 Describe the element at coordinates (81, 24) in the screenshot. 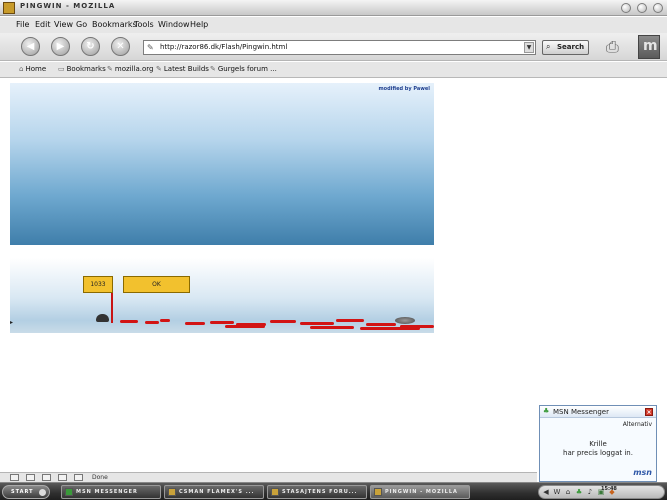

I see `menu-go: Go` at that location.